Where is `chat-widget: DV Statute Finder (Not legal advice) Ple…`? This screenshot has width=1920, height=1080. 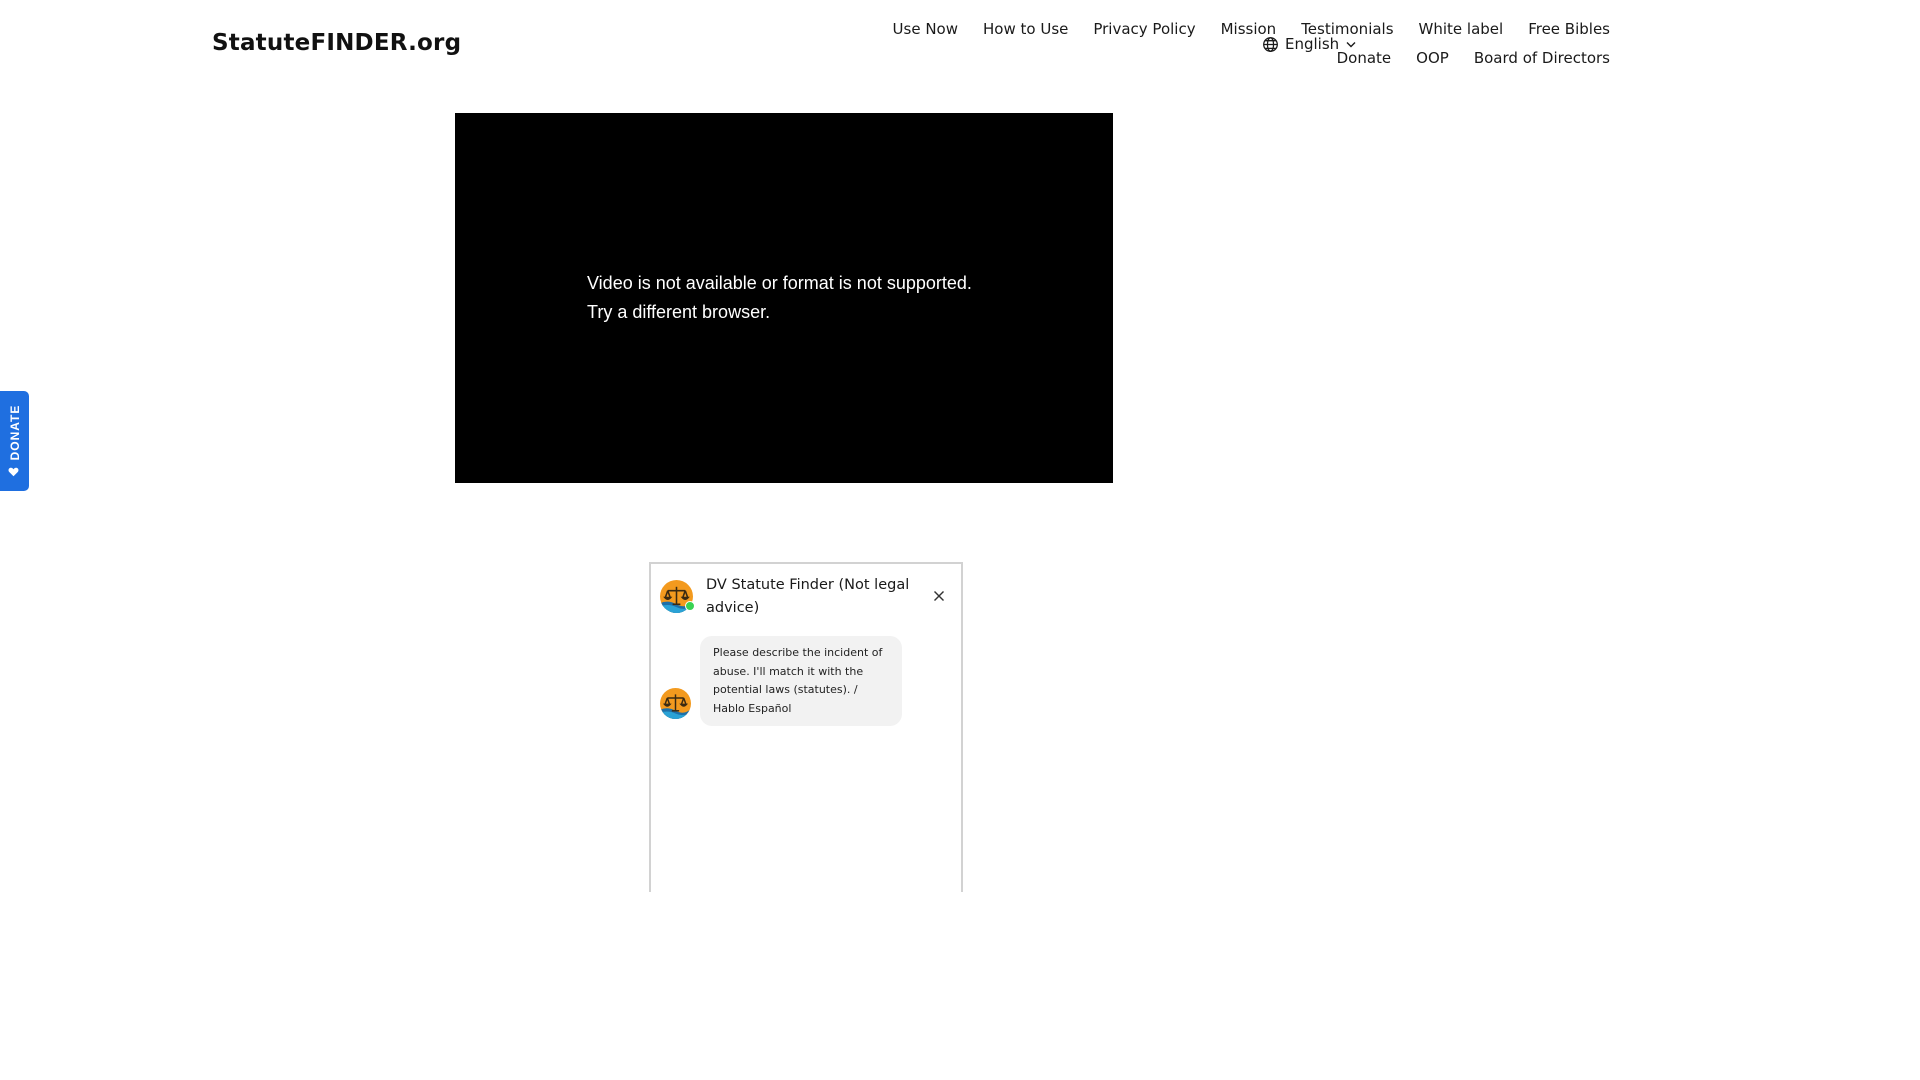 chat-widget: DV Statute Finder (Not legal advice) Ple… is located at coordinates (806, 727).